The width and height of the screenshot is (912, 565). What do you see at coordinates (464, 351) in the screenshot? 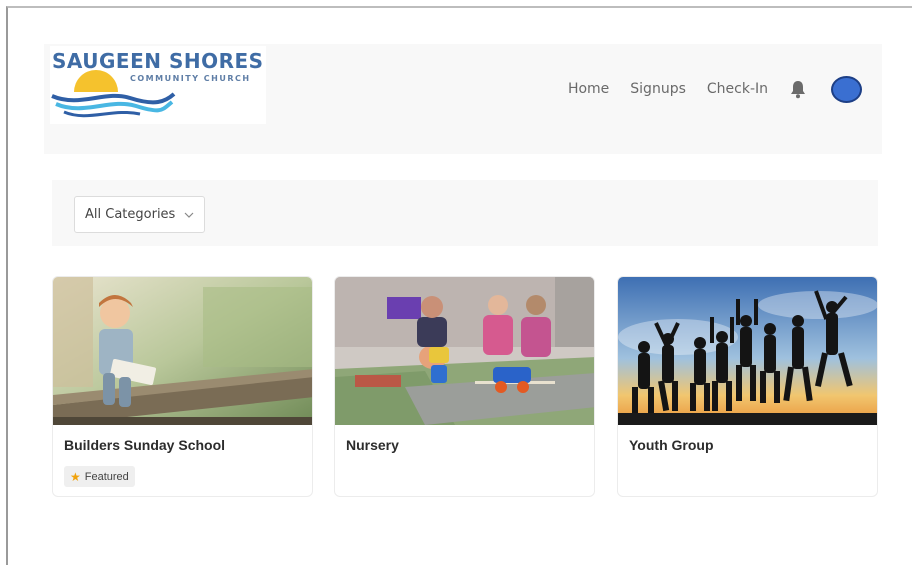
I see `card-image-nursery-play` at bounding box center [464, 351].